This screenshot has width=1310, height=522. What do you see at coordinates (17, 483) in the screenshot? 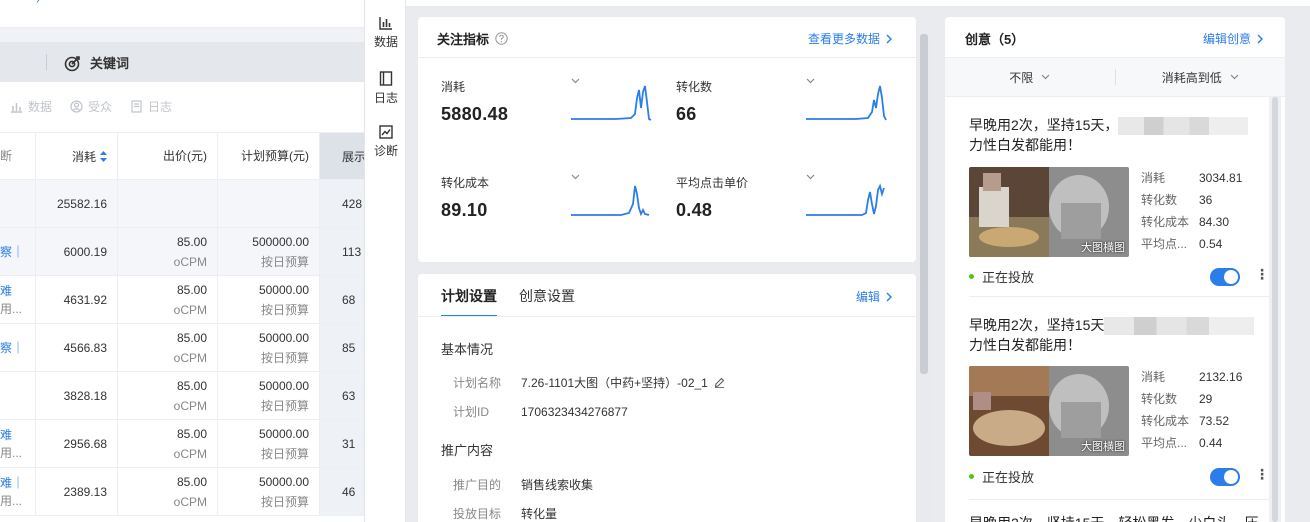
I see `row-name-fragment: 难｜` at bounding box center [17, 483].